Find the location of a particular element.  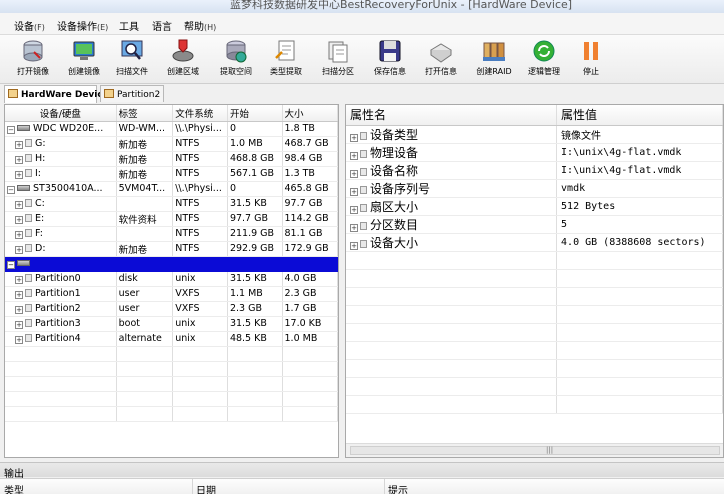

property-row: + 物理设备 I:\unix\4g-flat.vmdk is located at coordinates (534, 152).